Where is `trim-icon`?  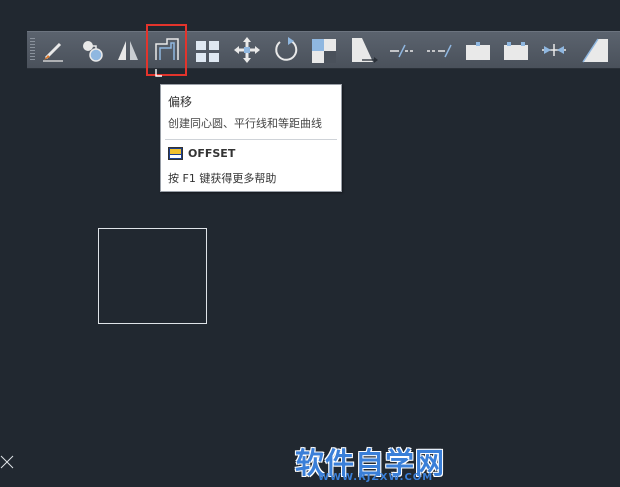 trim-icon is located at coordinates (402, 50).